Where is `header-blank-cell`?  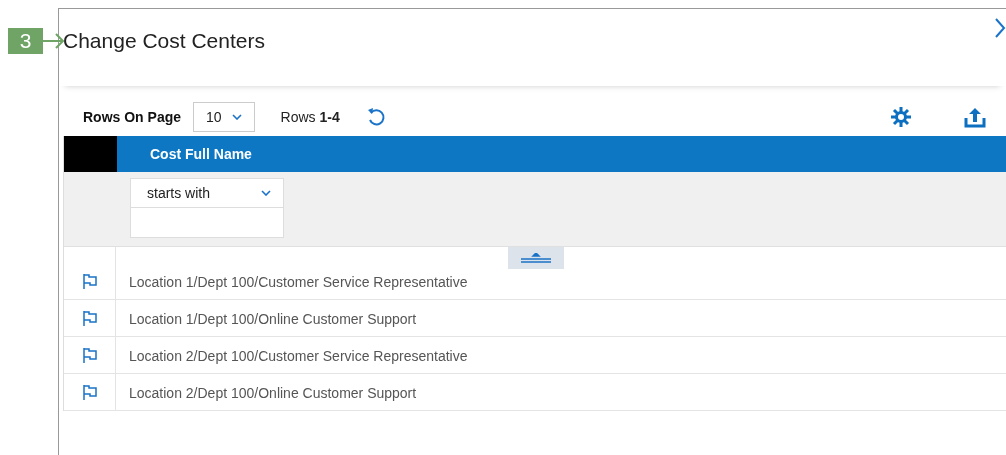 header-blank-cell is located at coordinates (90, 154).